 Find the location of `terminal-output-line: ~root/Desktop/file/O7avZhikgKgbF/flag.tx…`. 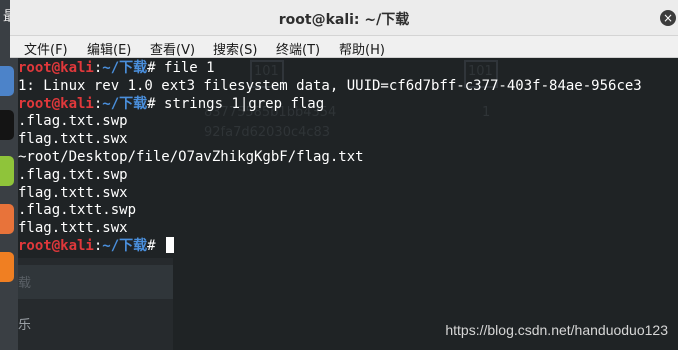

terminal-output-line: ~root/Desktop/file/O7avZhikgKgbF/flag.tx… is located at coordinates (191, 157).